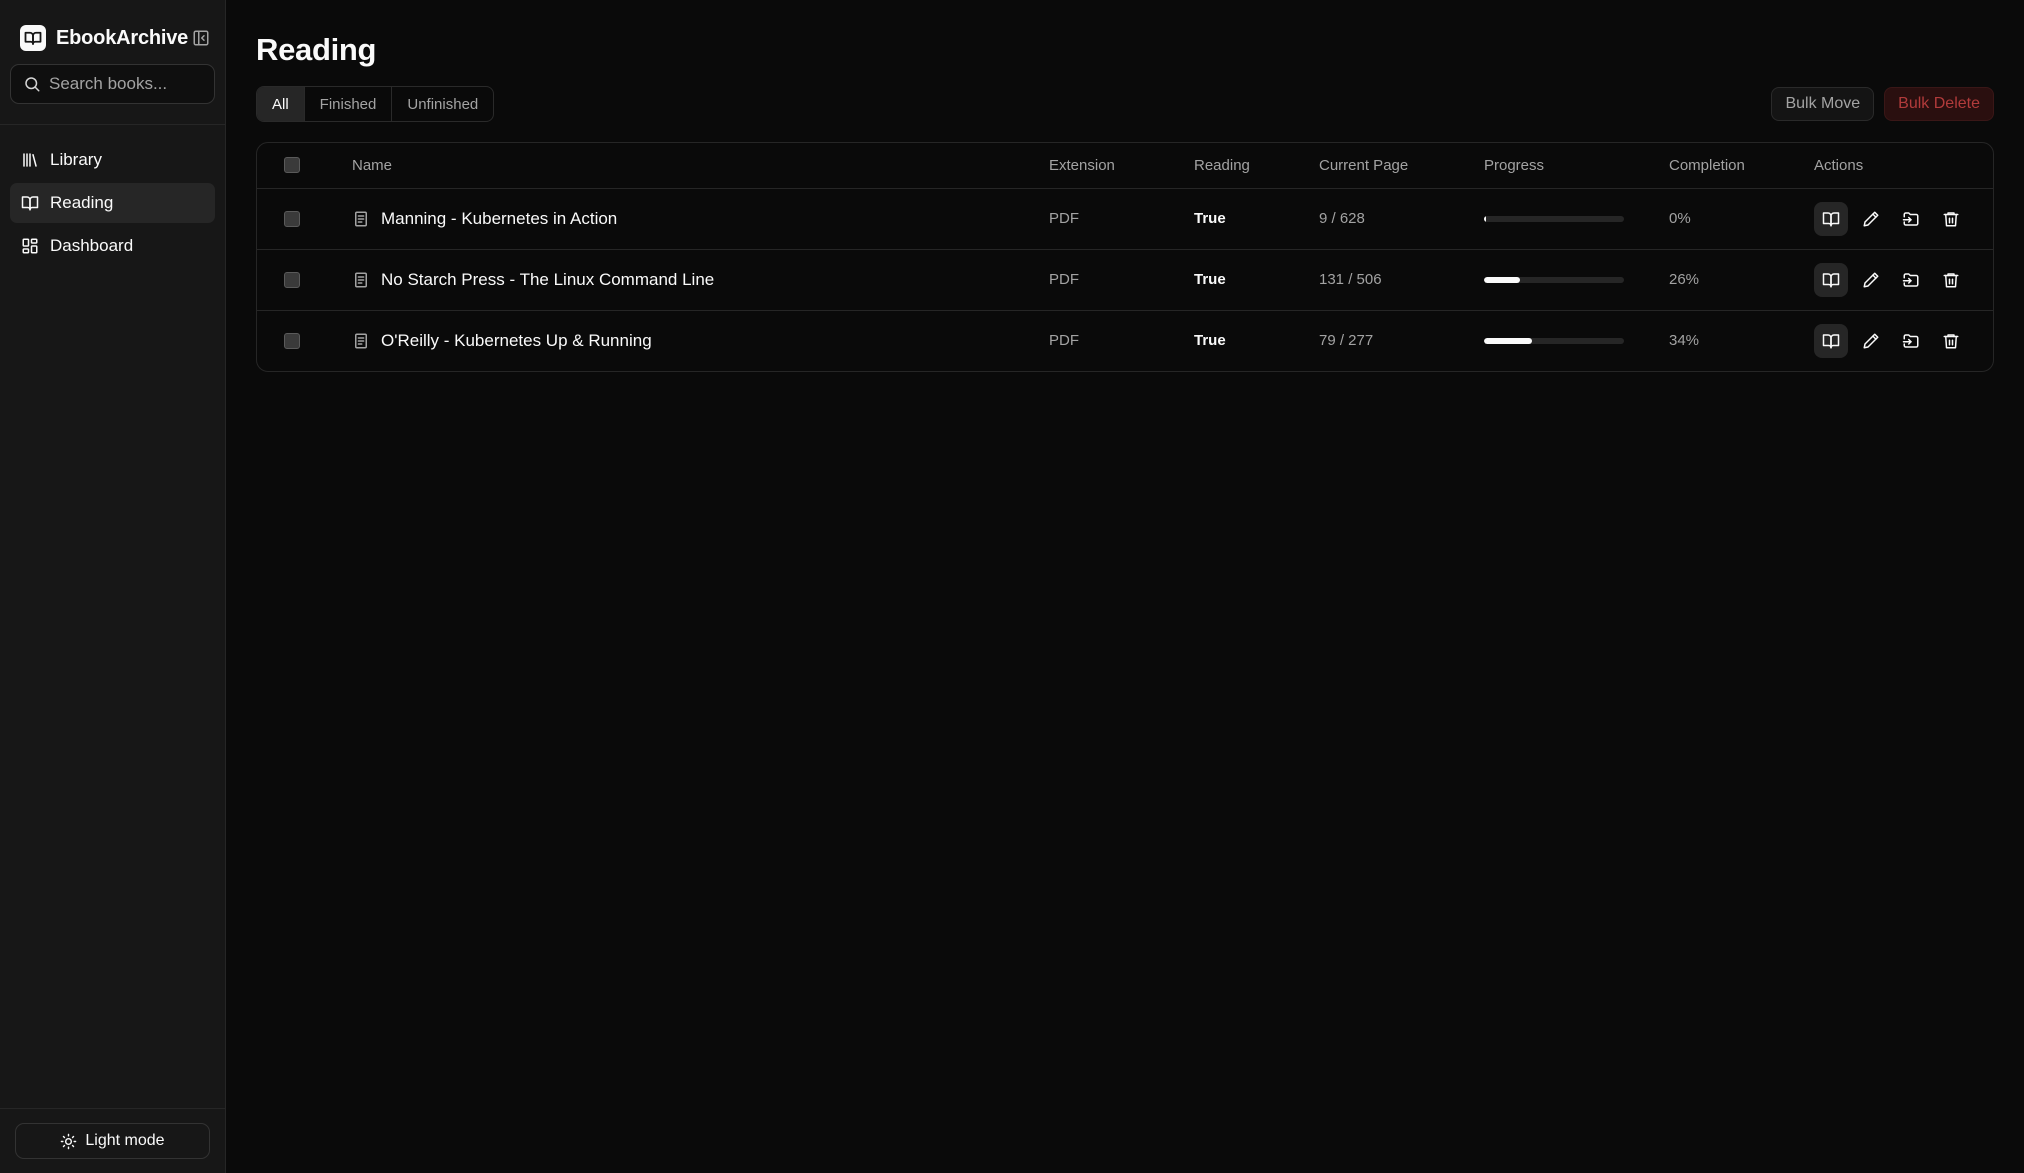 This screenshot has height=1173, width=2024. Describe the element at coordinates (1576, 166) in the screenshot. I see `column-header-progress: Progress` at that location.